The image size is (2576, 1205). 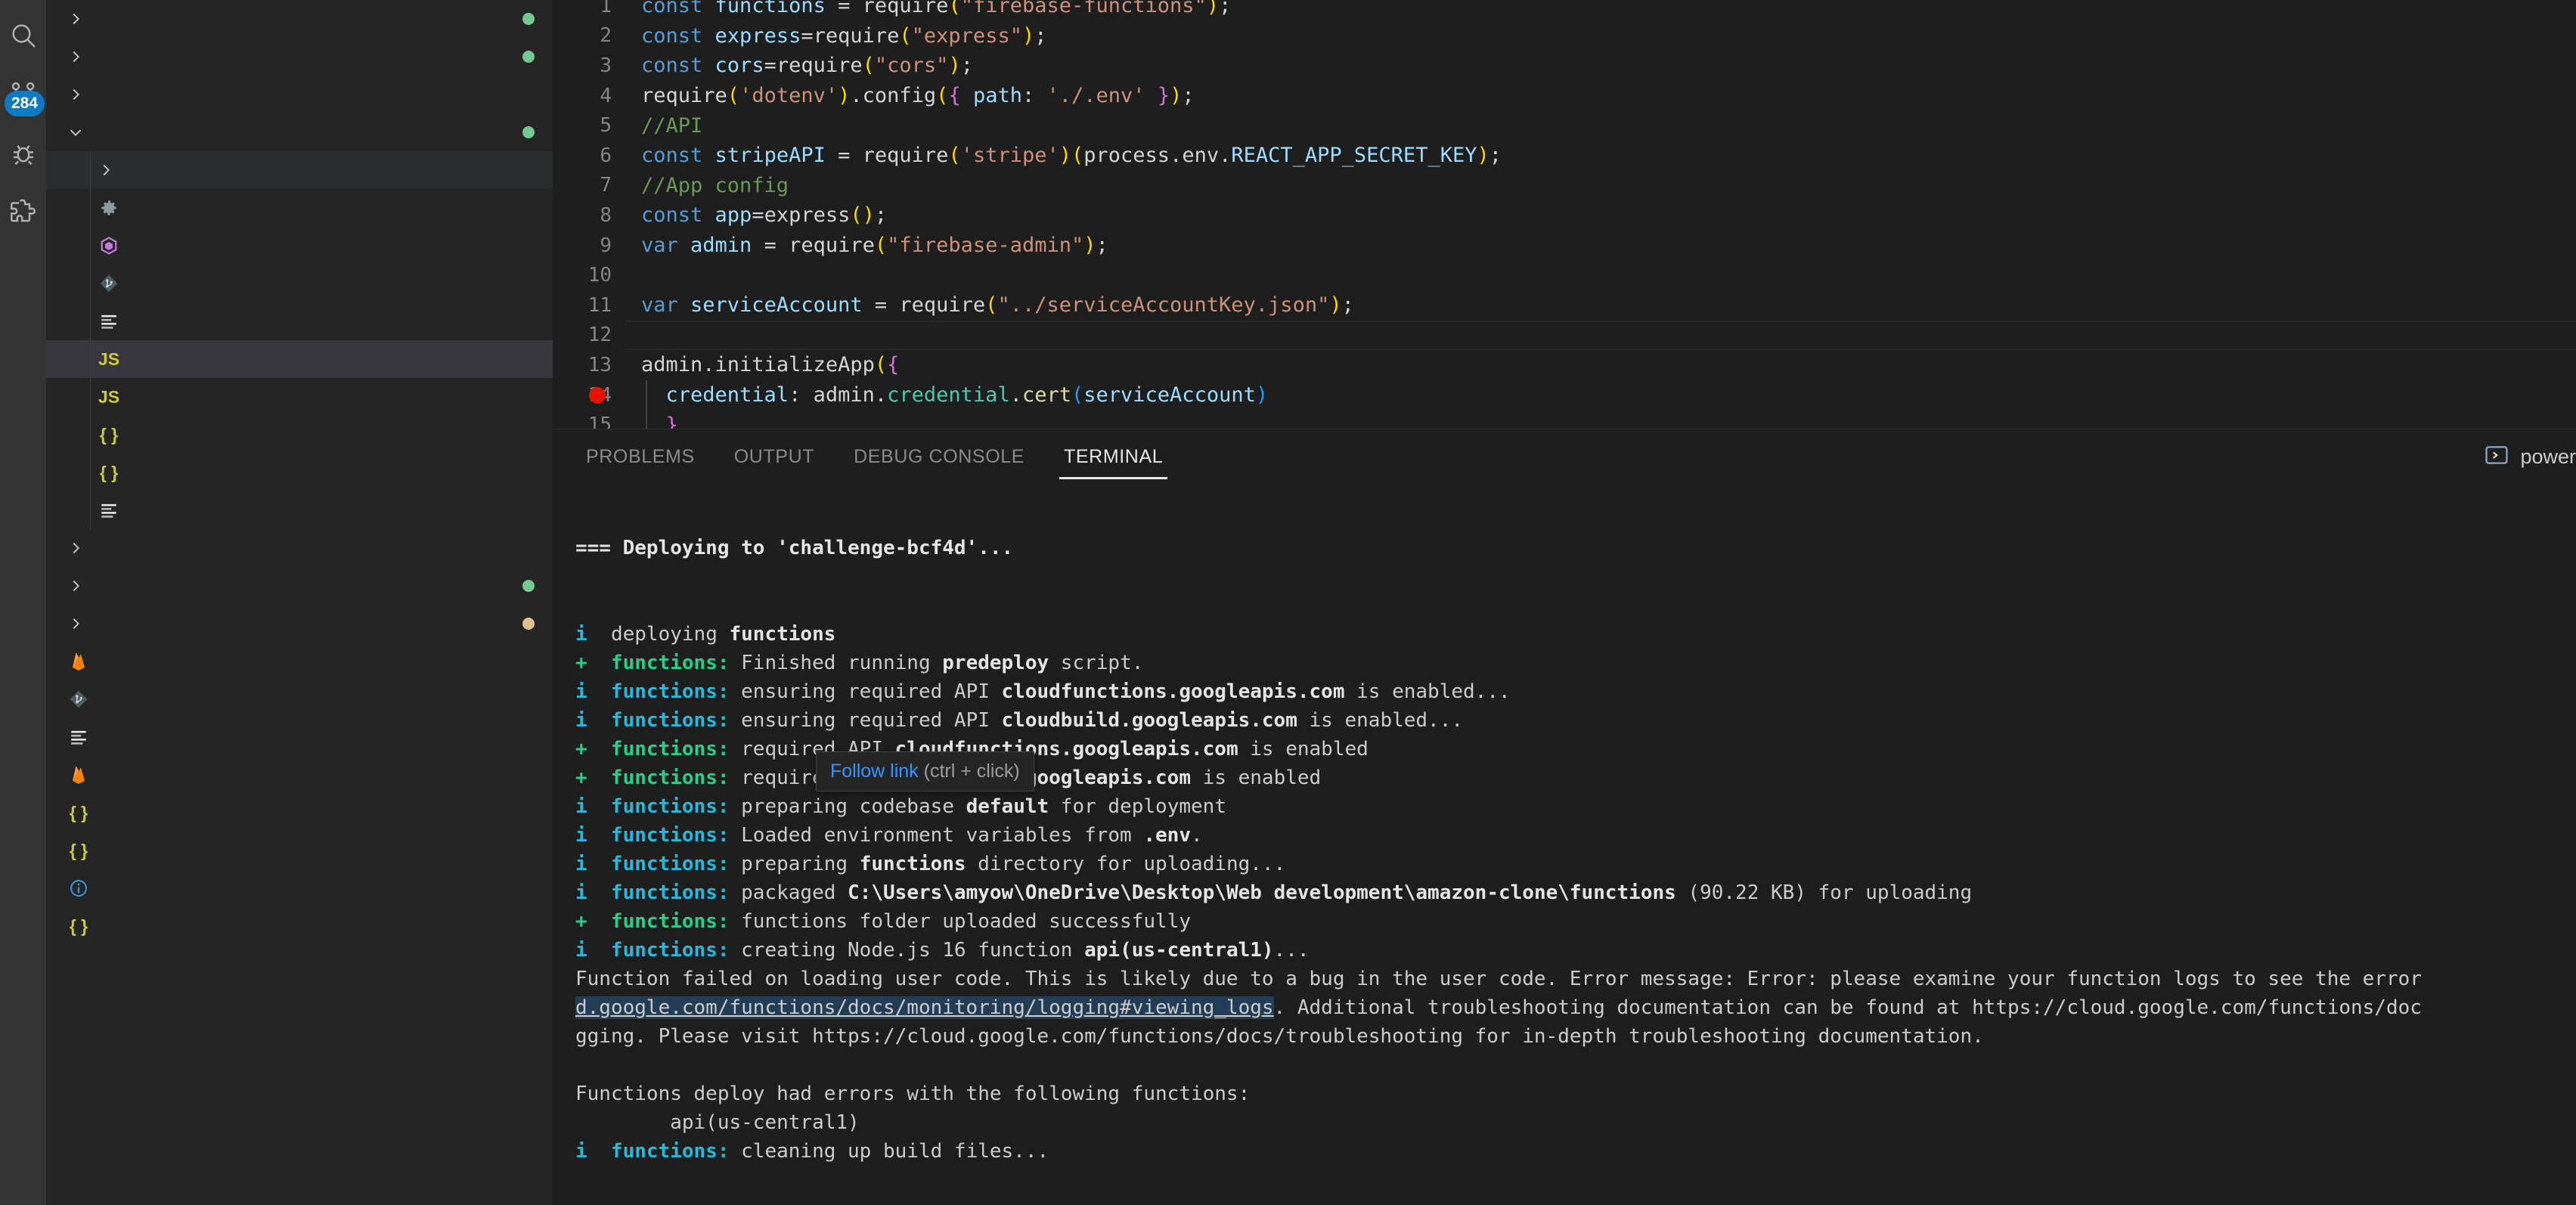 I want to click on activity-bar-item-source-control: 284, so click(x=23, y=94).